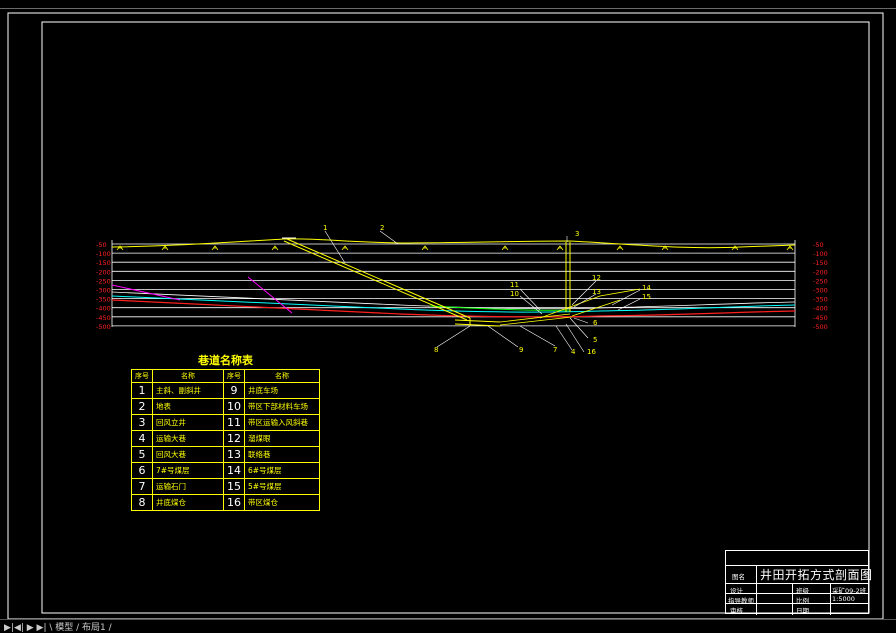  Describe the element at coordinates (514, 294) in the screenshot. I see `callout-label: 10` at that location.